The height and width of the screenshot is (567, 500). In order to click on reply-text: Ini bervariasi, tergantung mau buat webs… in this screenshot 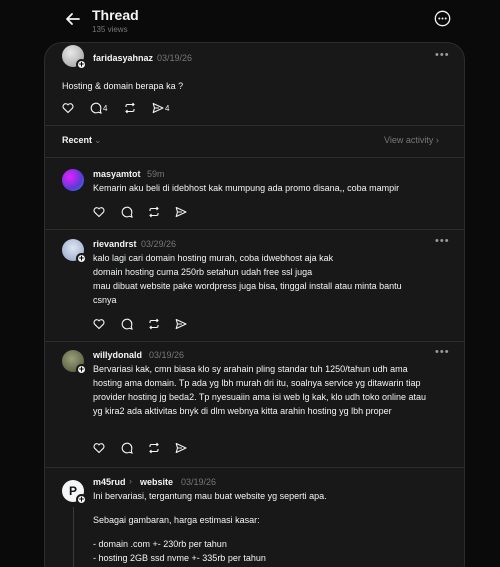, I will do `click(258, 527)`.